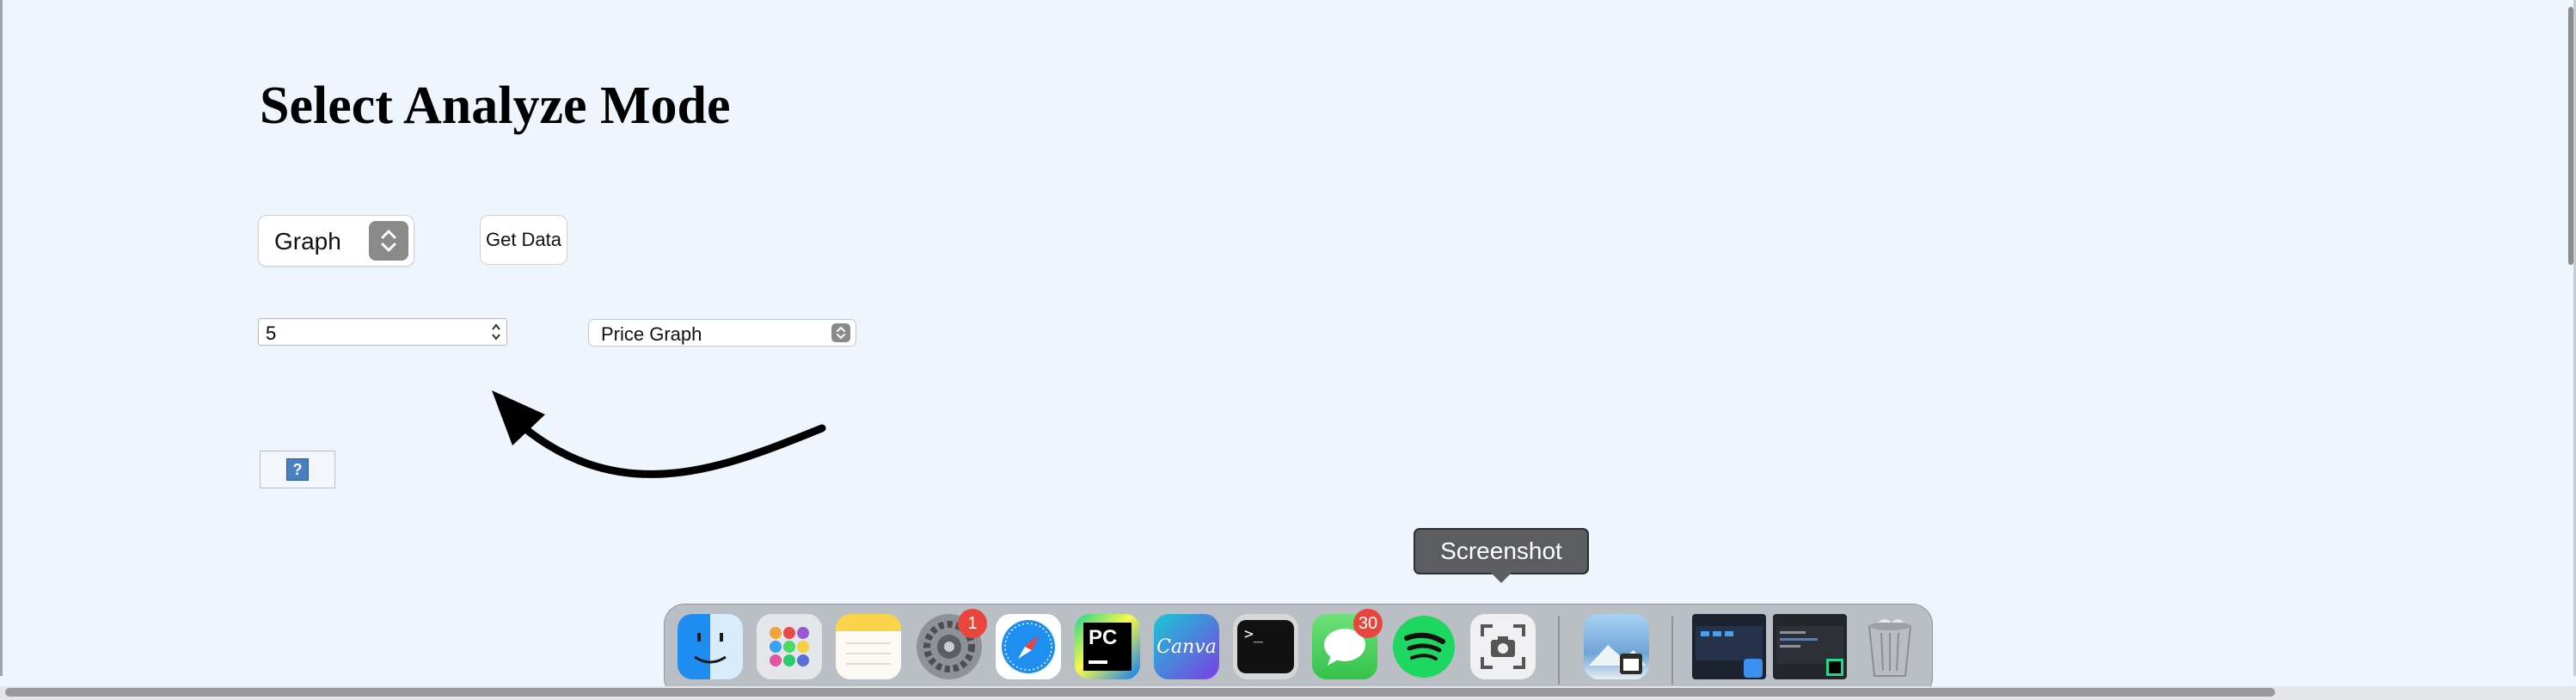 This screenshot has width=2576, height=700. I want to click on notes-icon, so click(868, 646).